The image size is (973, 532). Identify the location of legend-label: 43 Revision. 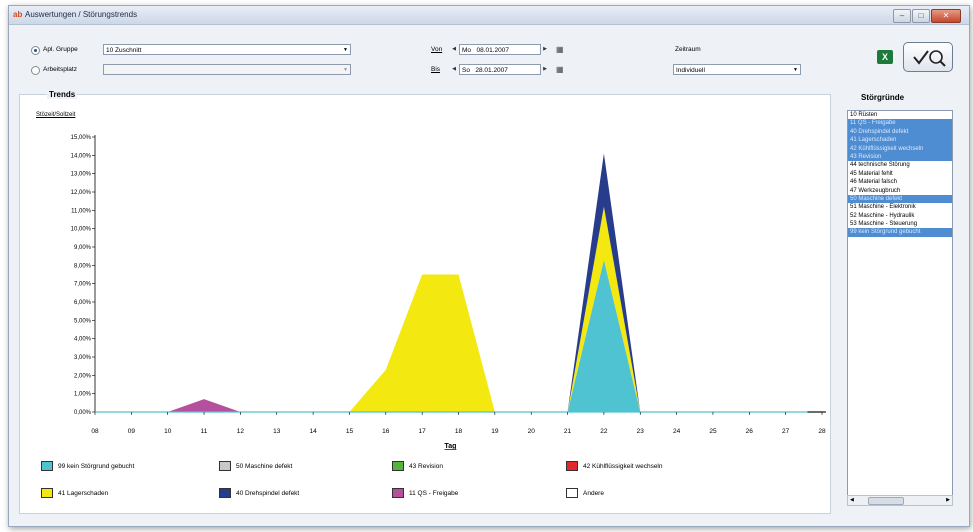
(426, 466).